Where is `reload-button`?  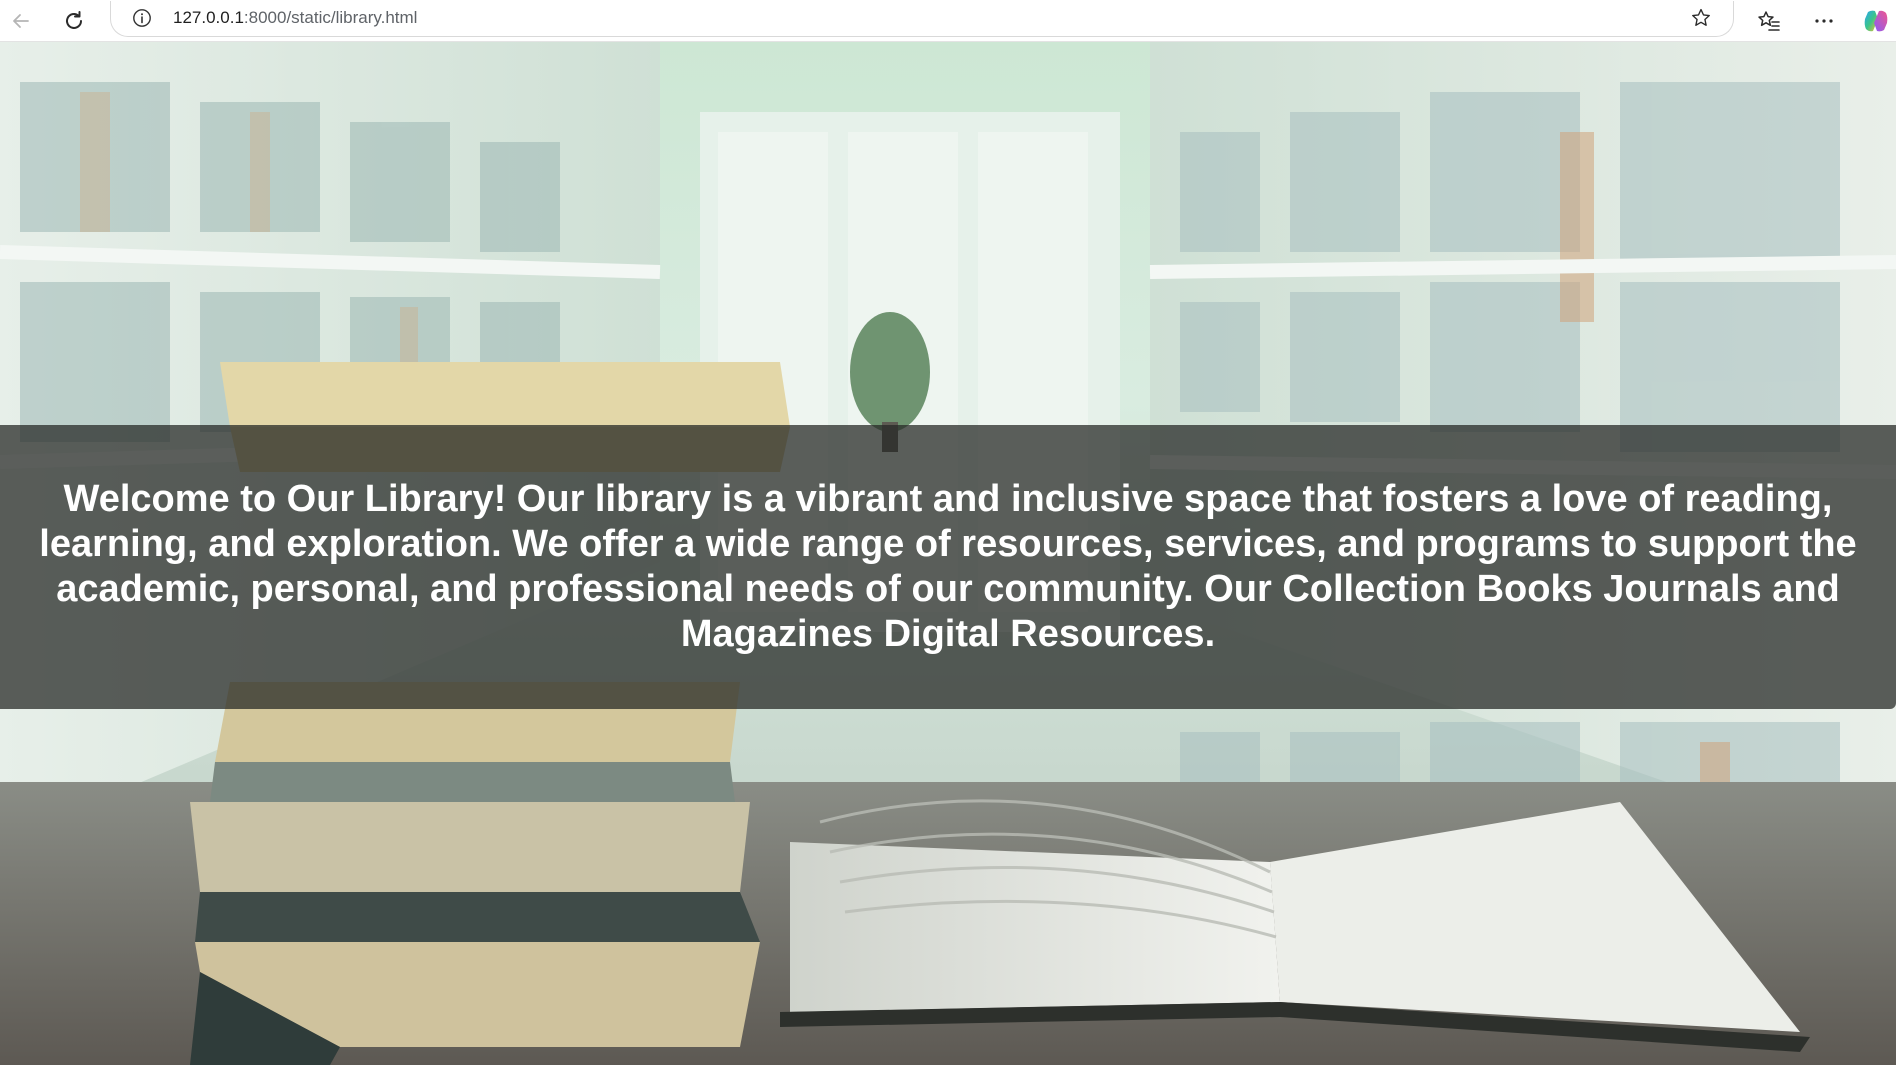
reload-button is located at coordinates (74, 21).